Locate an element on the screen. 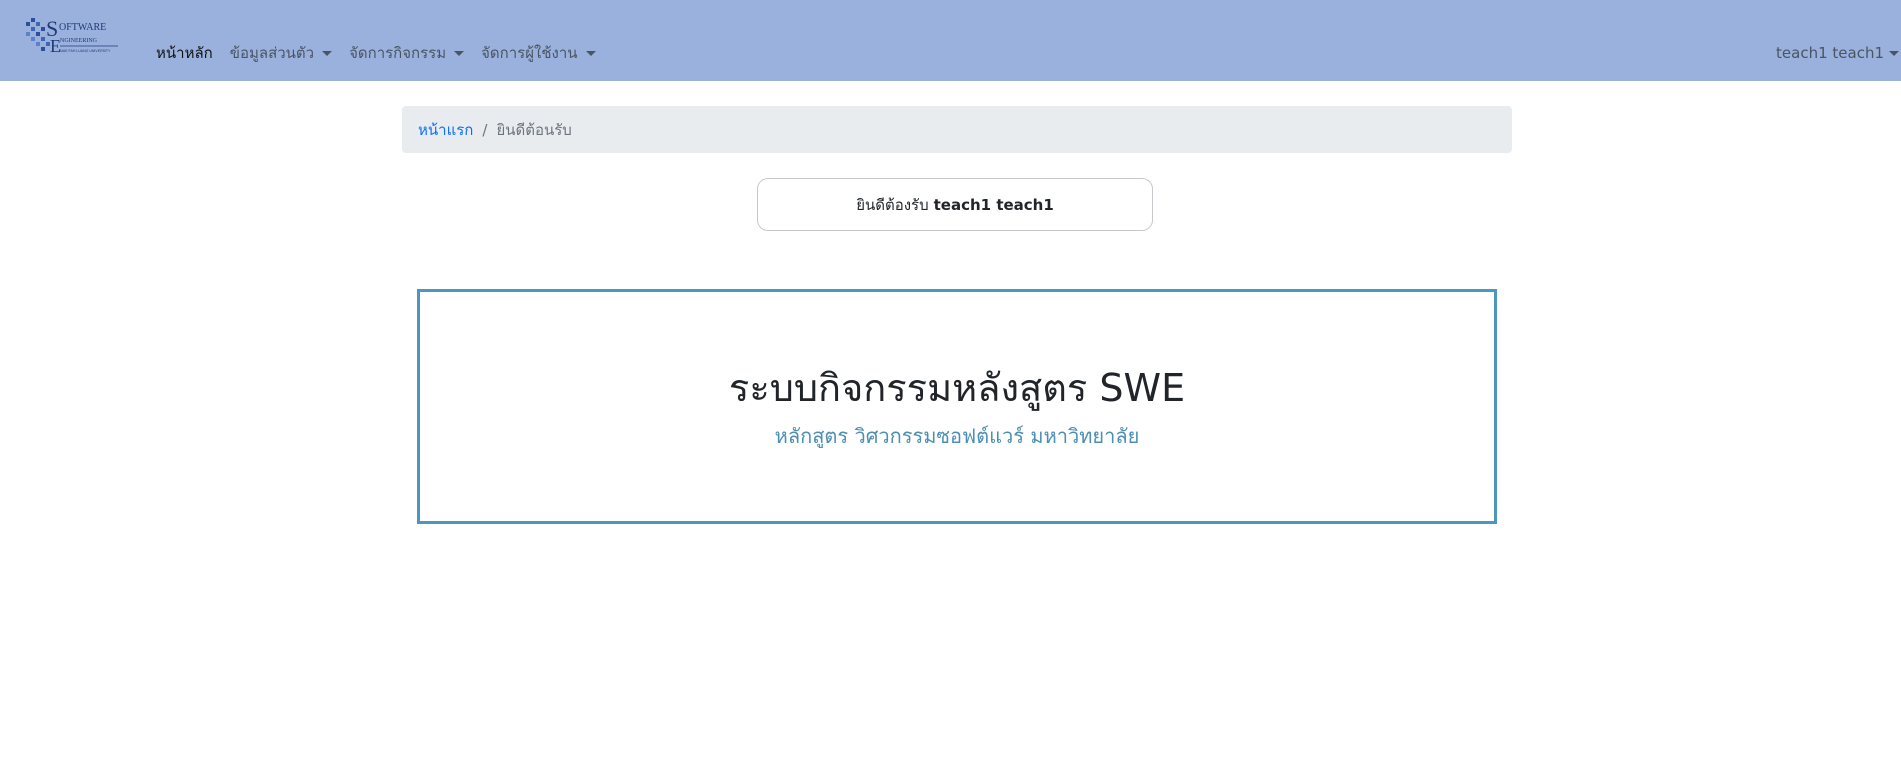 The image size is (1901, 778). nav-item-label: จัดการกิจกรรม is located at coordinates (398, 53).